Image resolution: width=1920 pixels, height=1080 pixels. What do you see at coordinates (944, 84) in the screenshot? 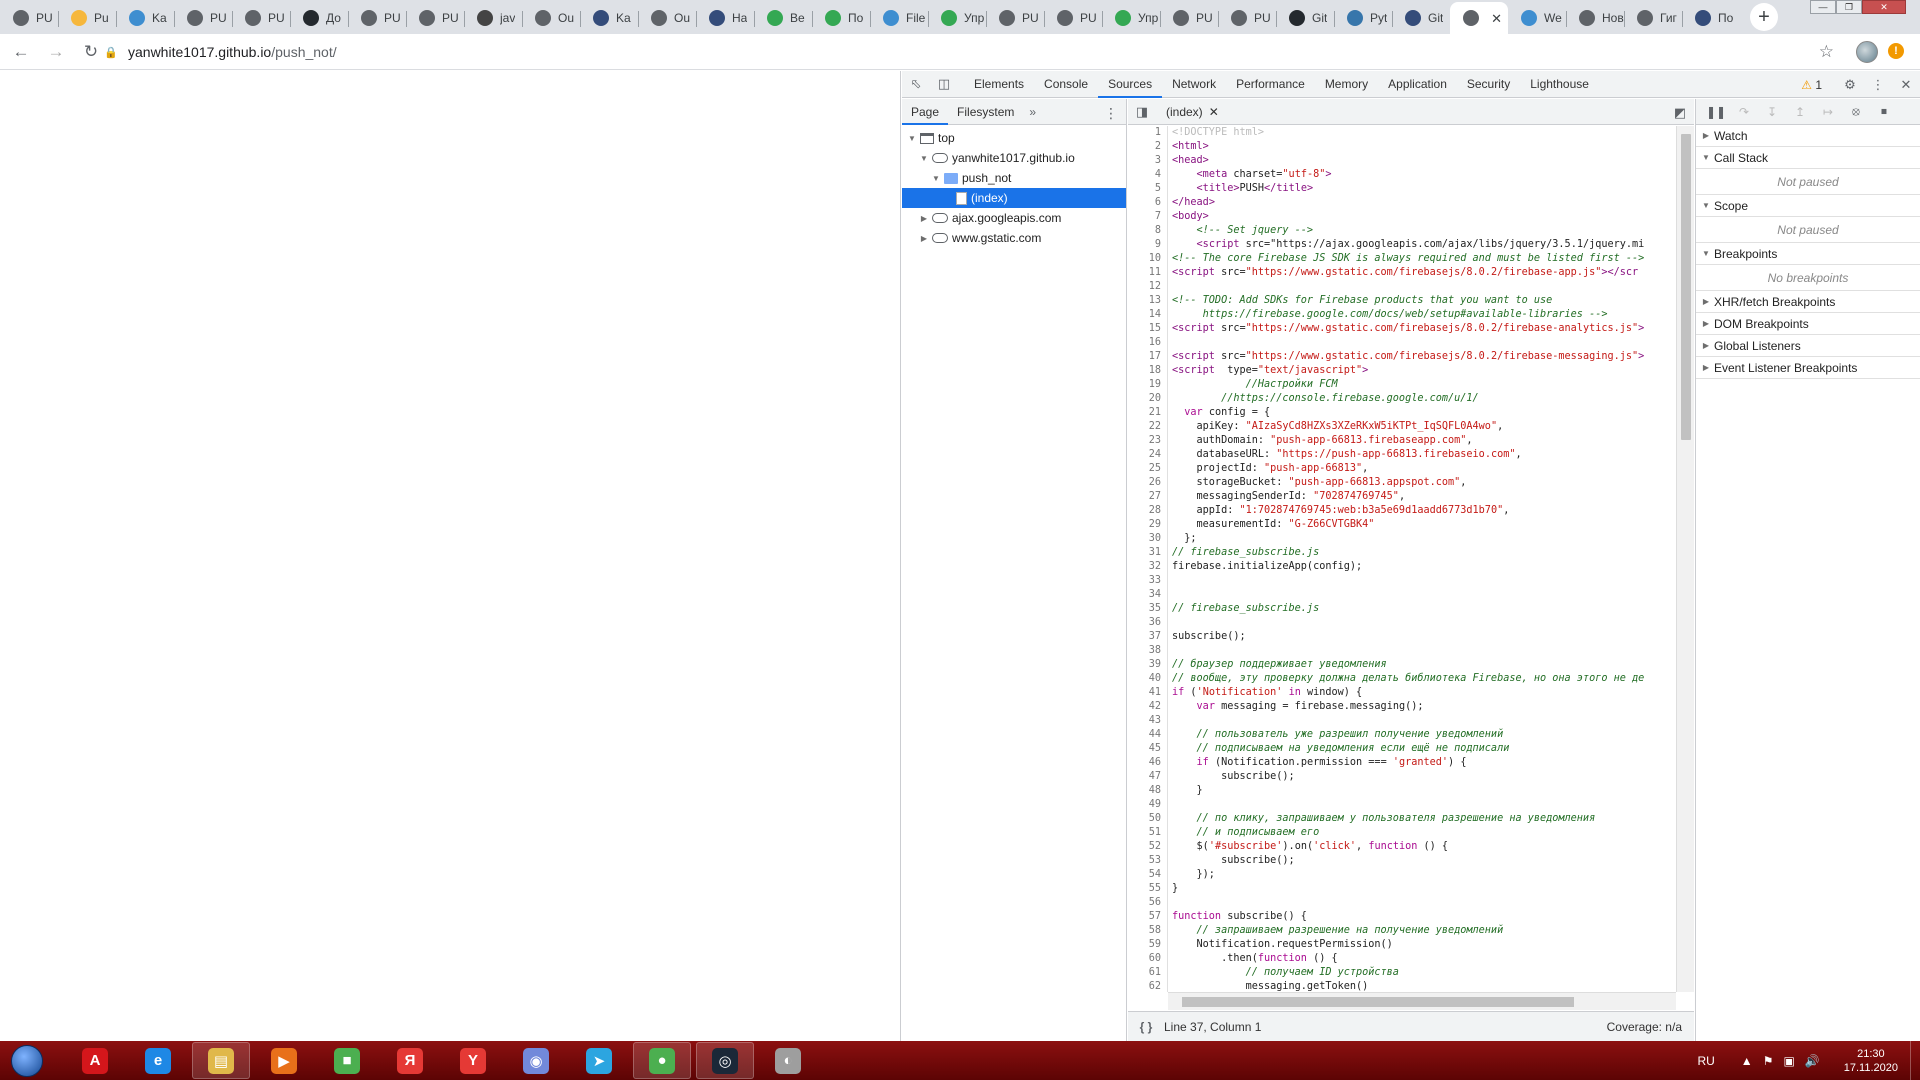
I see `device-toolbar-icon: ◫` at bounding box center [944, 84].